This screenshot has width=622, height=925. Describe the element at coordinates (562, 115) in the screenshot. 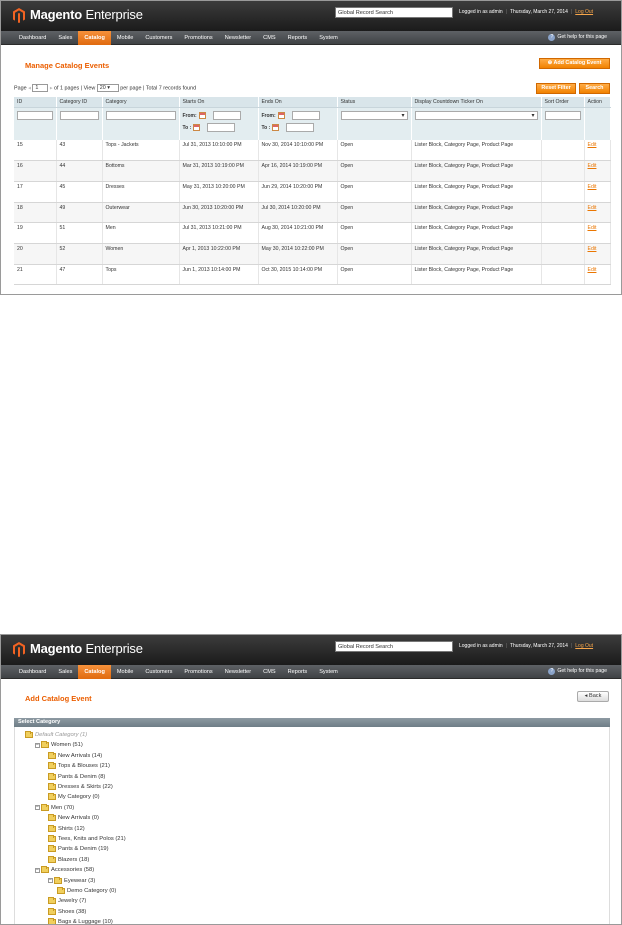

I see `filter-sort-order-input` at that location.